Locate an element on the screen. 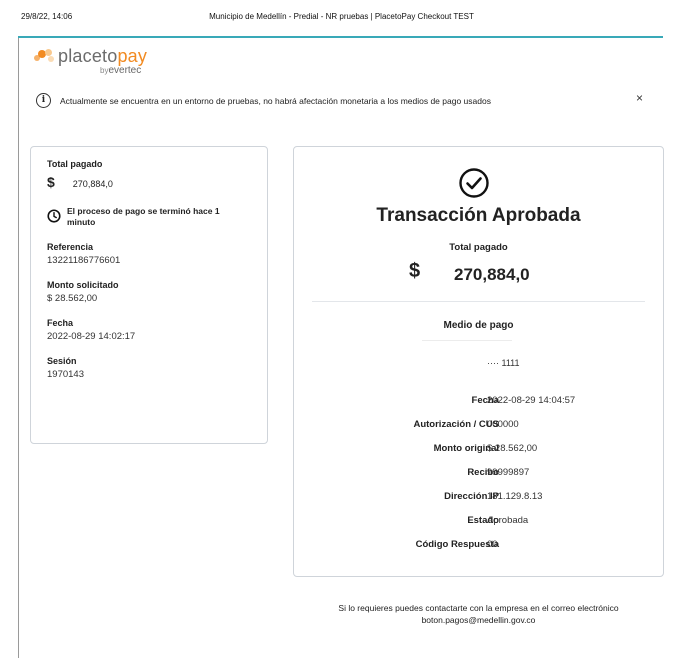 Image resolution: width=683 pixels, height=658 pixels. receipt-currency: $ is located at coordinates (415, 271).